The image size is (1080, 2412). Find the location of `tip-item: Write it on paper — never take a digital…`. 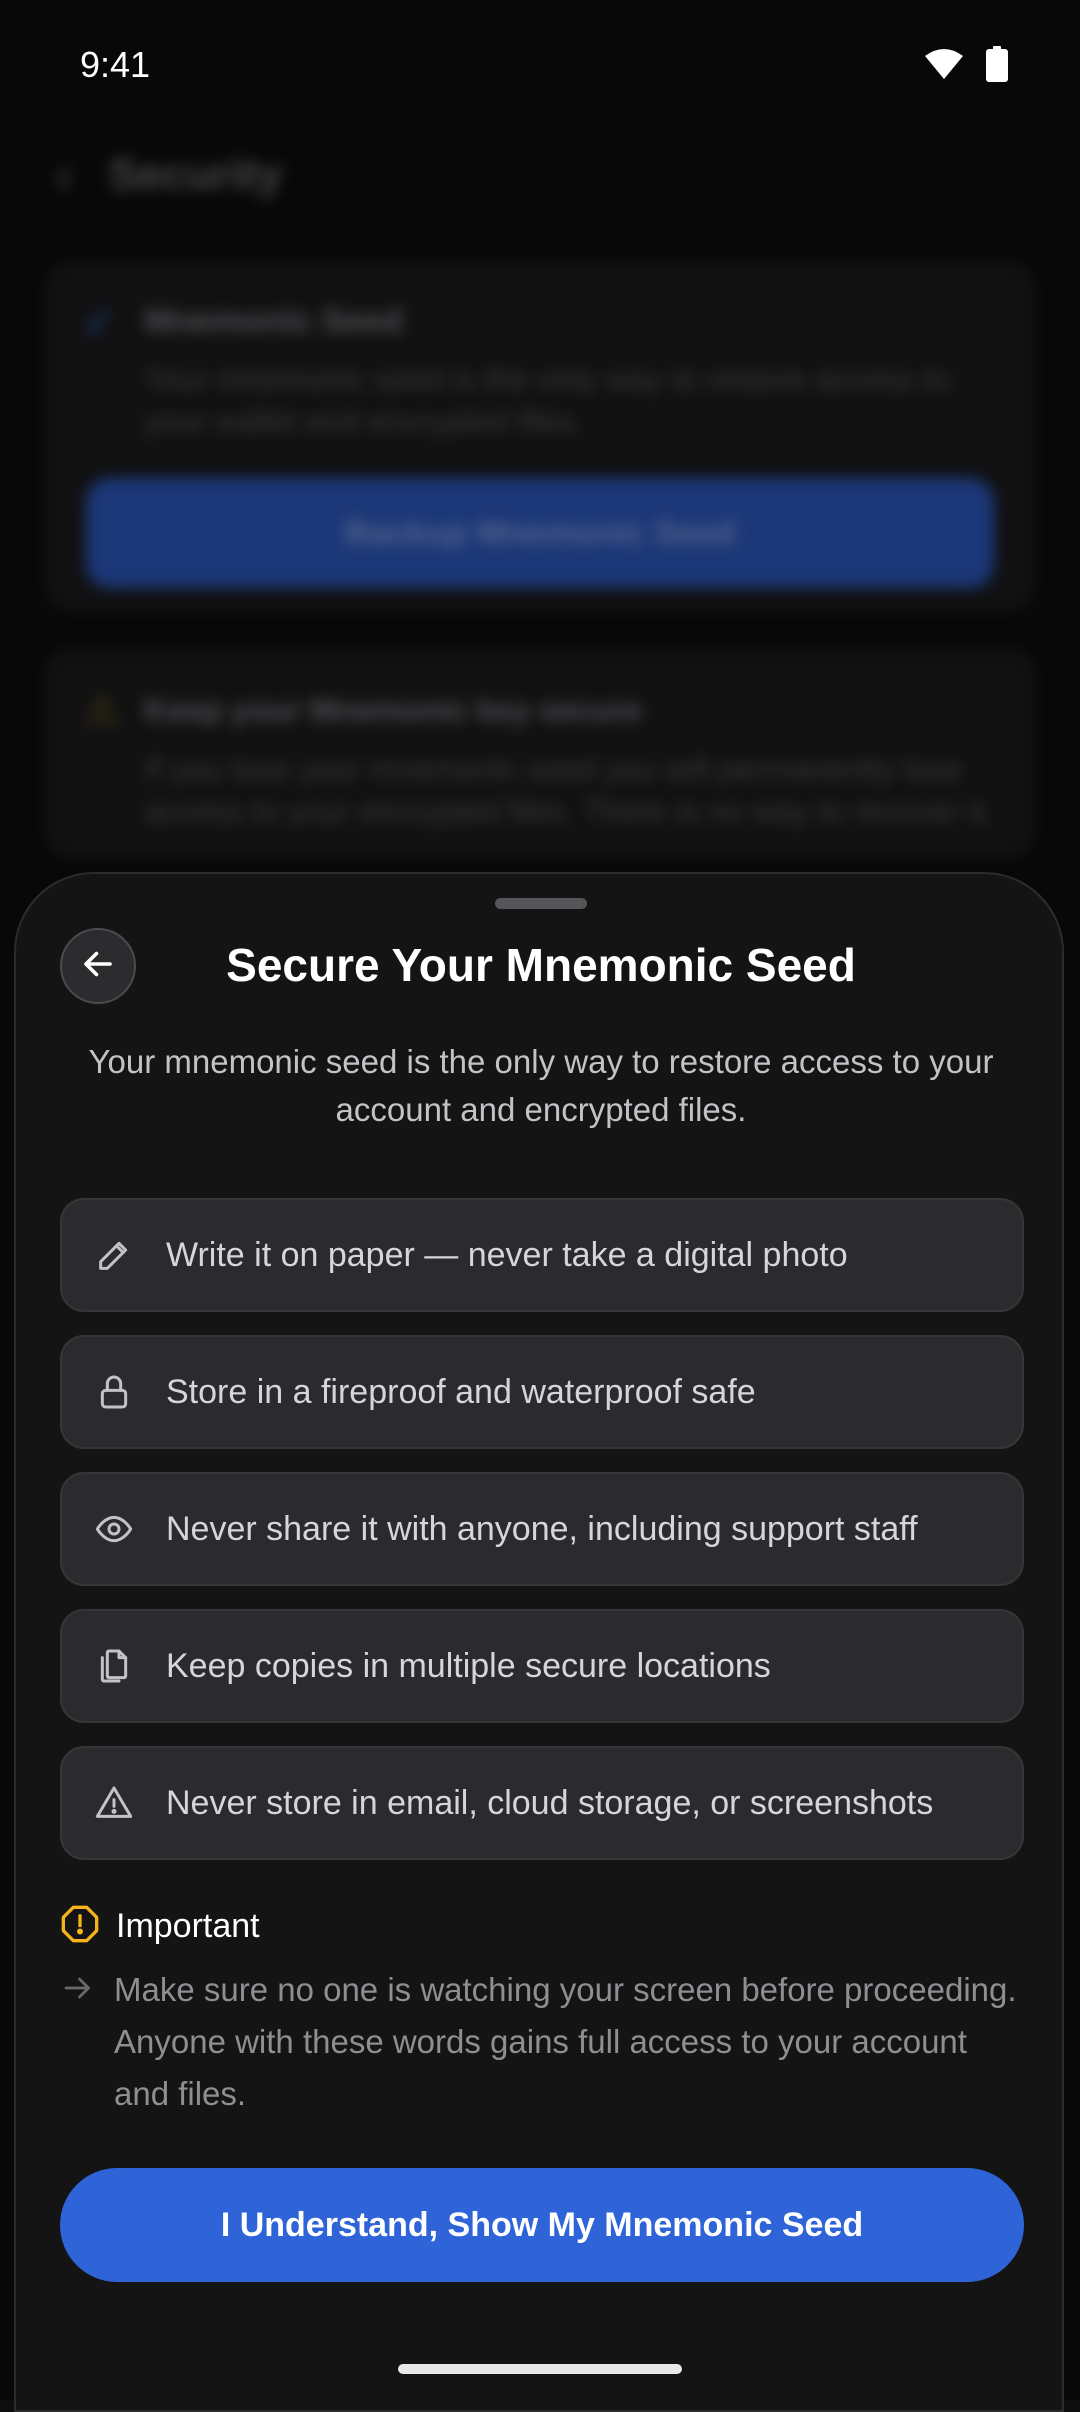

tip-item: Write it on paper — never take a digital… is located at coordinates (542, 1255).